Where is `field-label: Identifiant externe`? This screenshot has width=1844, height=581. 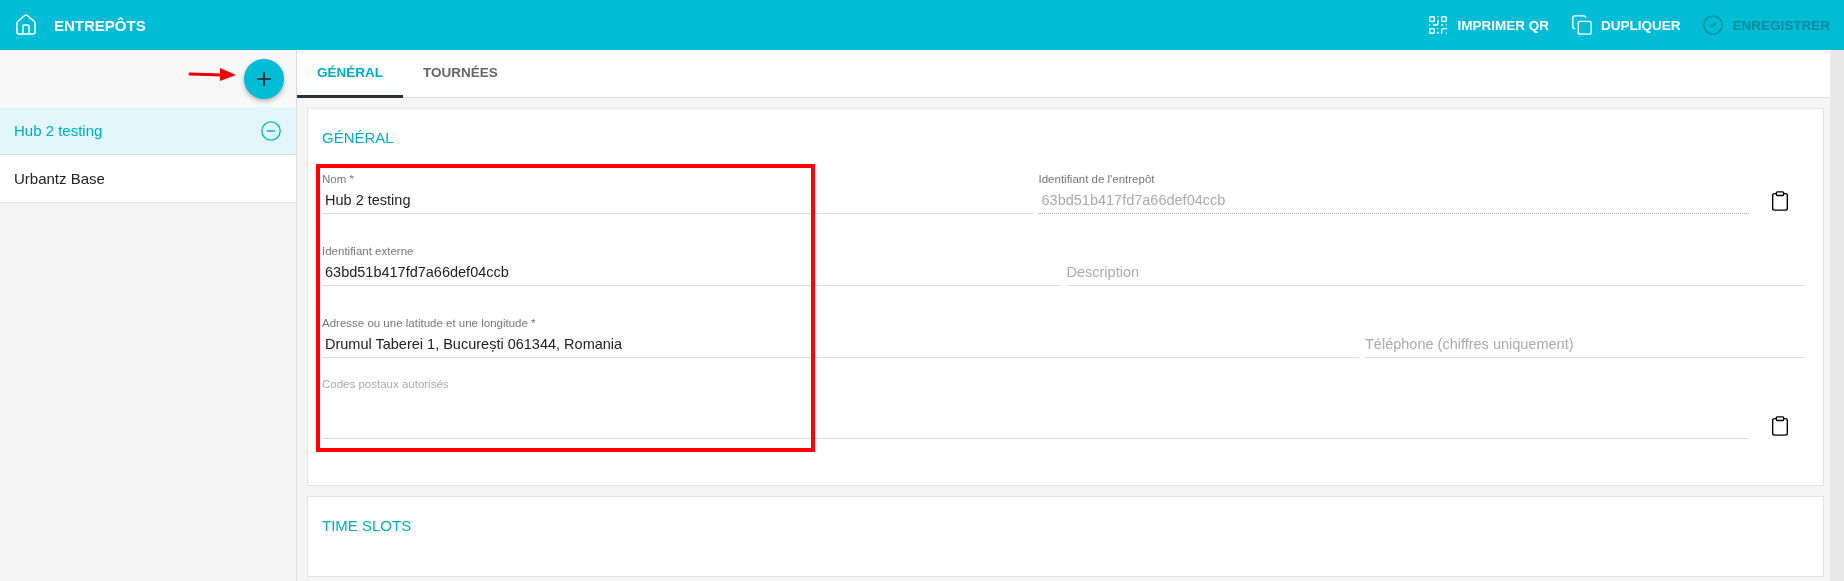 field-label: Identifiant externe is located at coordinates (368, 251).